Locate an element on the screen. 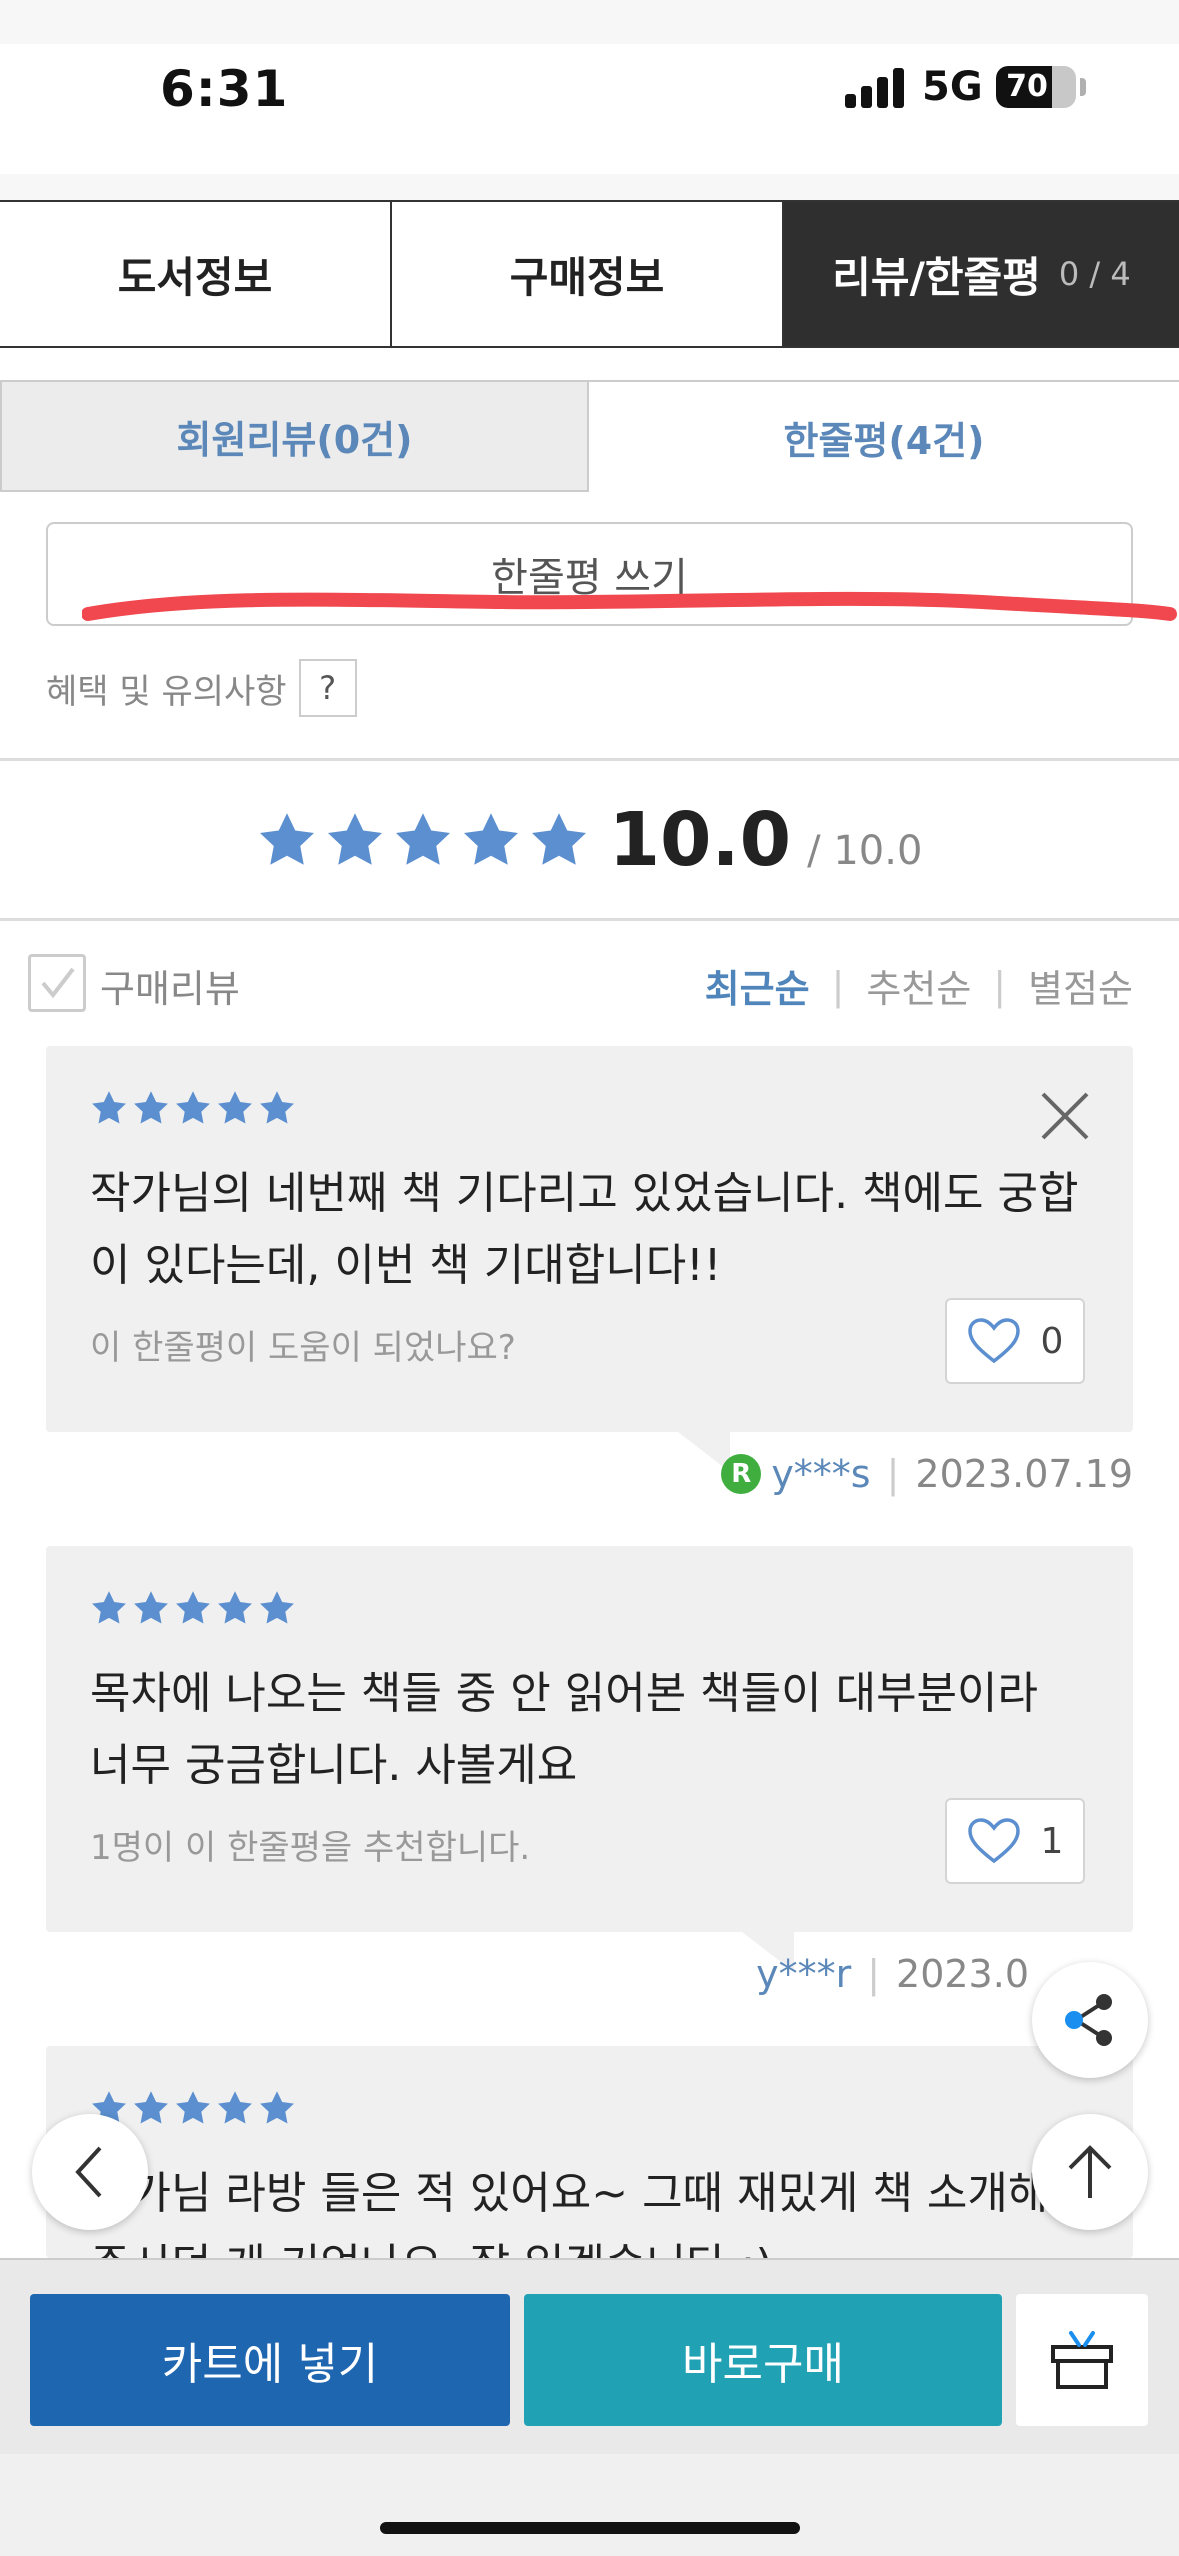 The height and width of the screenshot is (2556, 1179). chevron-left-icon is located at coordinates (88, 2172).